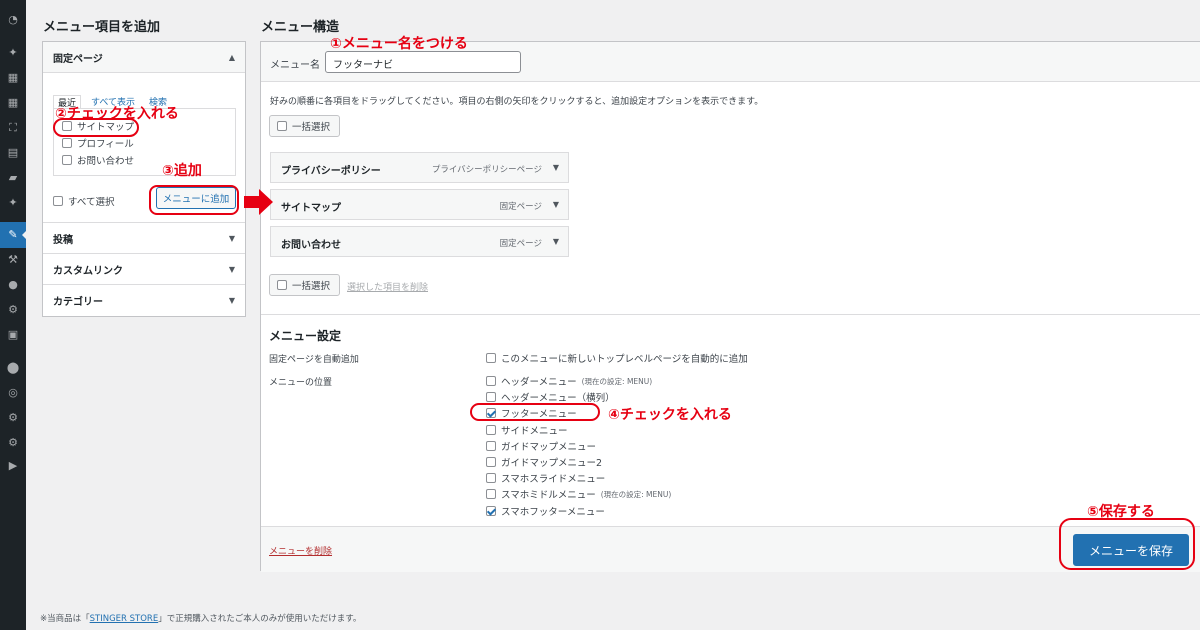 This screenshot has width=1200, height=630. I want to click on menu-item-privacy: プライバシーポリシー プライバシーポリシーページ ▼, so click(419, 167).